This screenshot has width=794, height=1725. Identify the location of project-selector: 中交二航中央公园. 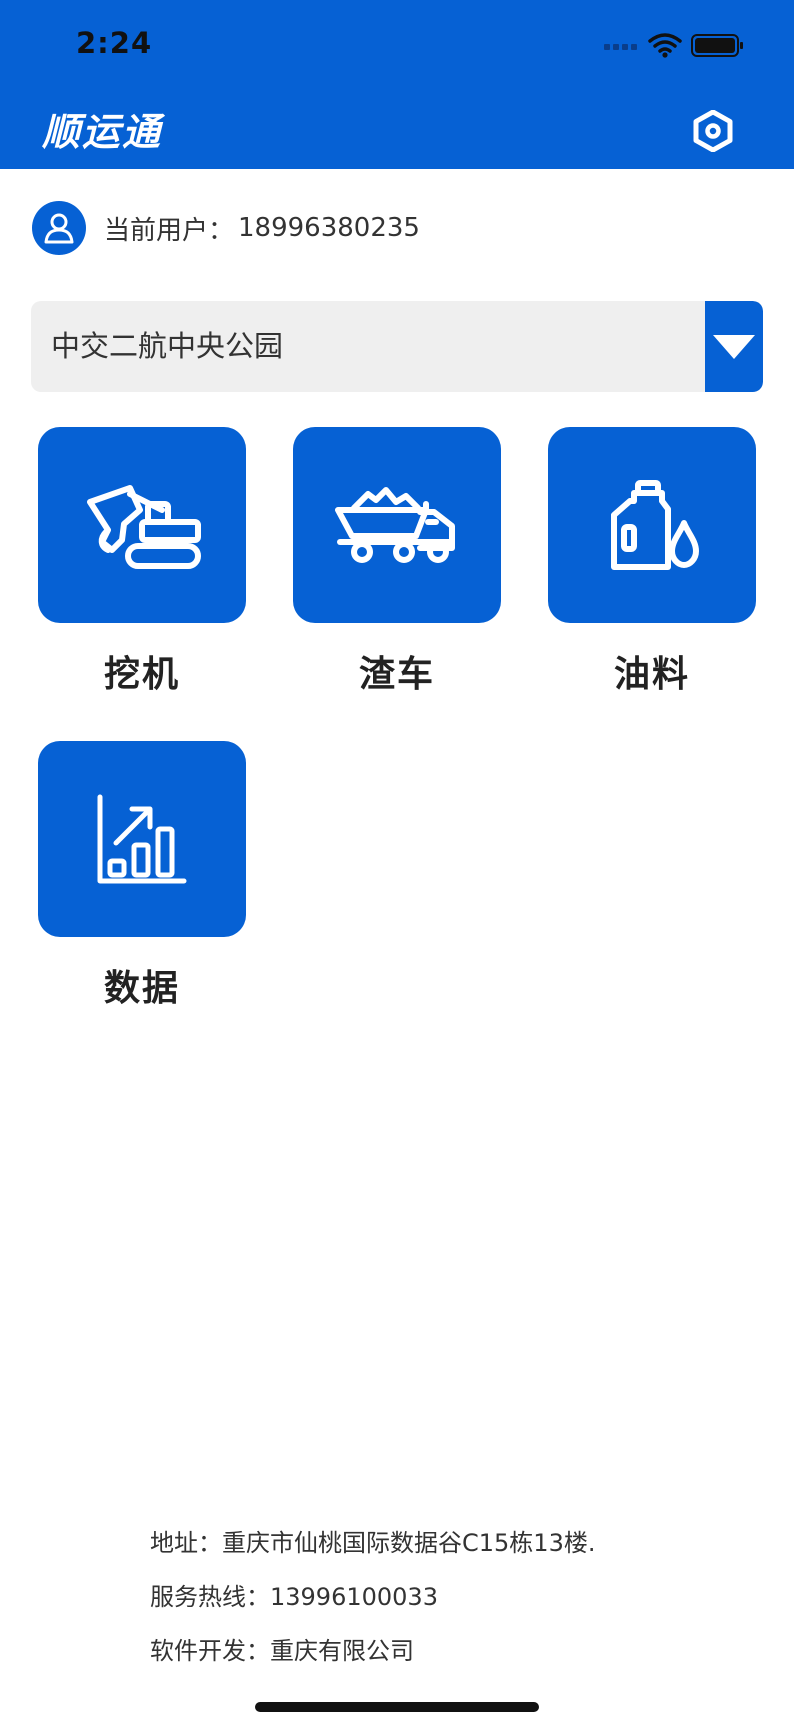
(397, 346).